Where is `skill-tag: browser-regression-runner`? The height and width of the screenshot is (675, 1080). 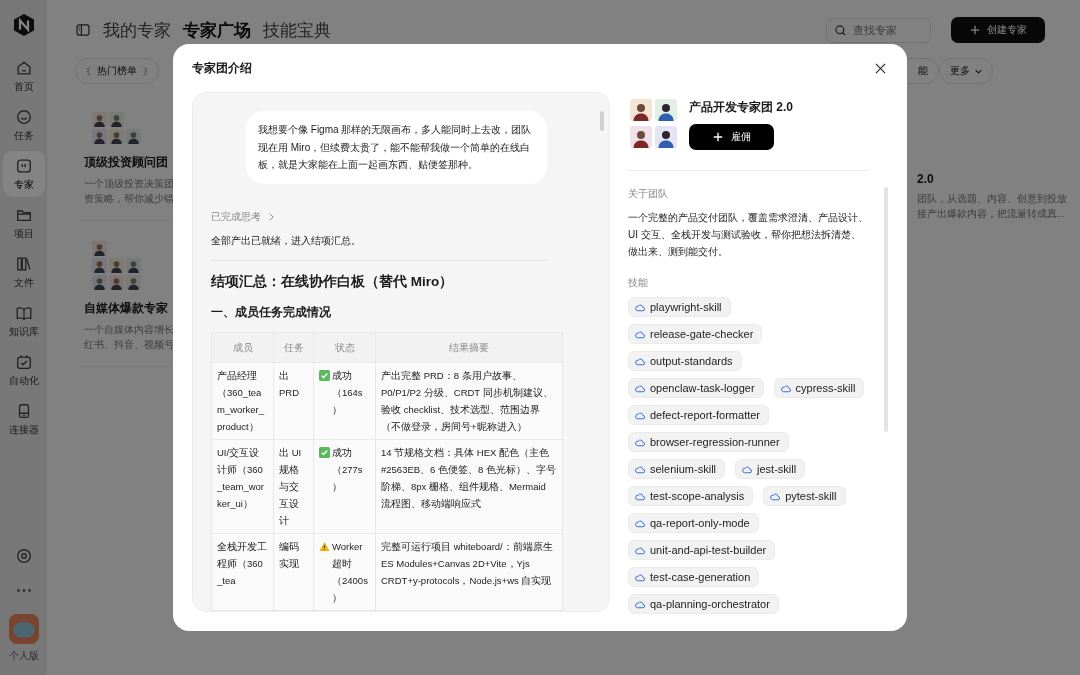 skill-tag: browser-regression-runner is located at coordinates (708, 442).